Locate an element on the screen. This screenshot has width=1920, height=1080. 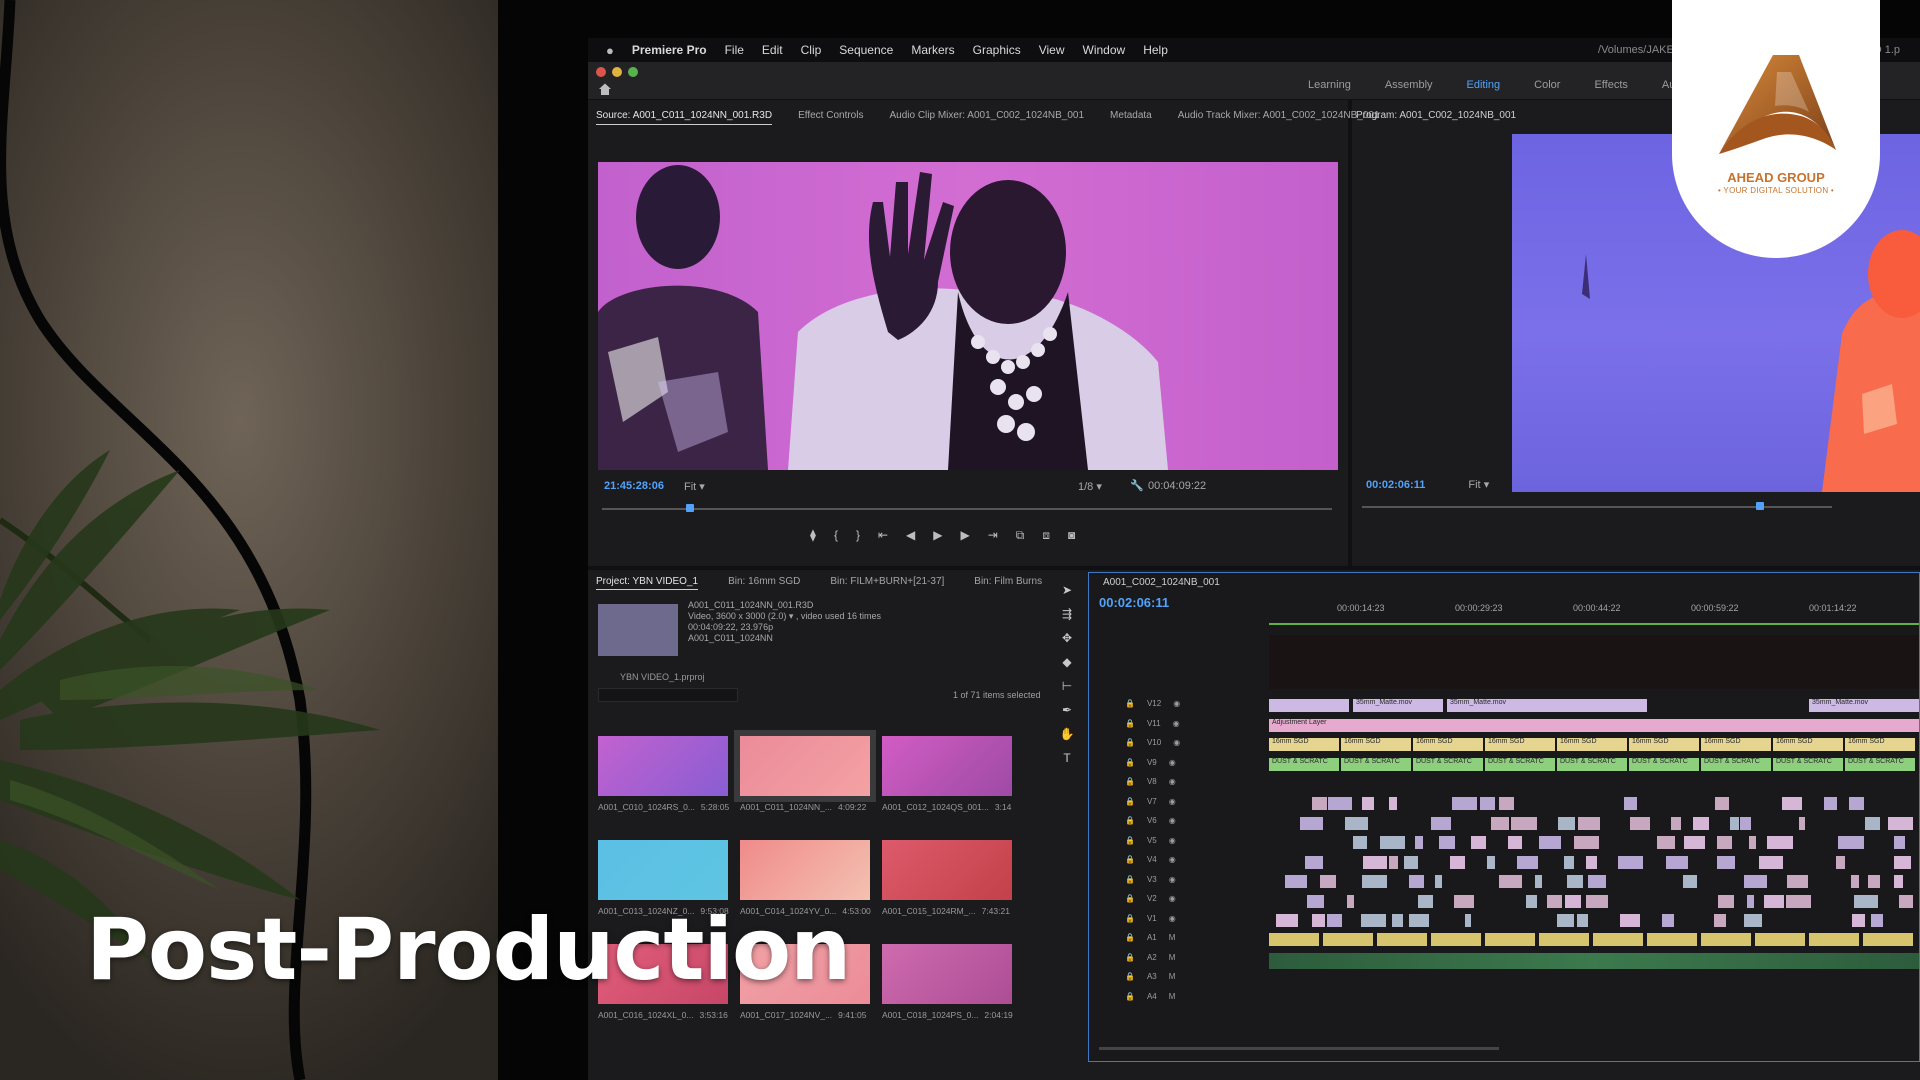
source-scrubber is located at coordinates (967, 509).